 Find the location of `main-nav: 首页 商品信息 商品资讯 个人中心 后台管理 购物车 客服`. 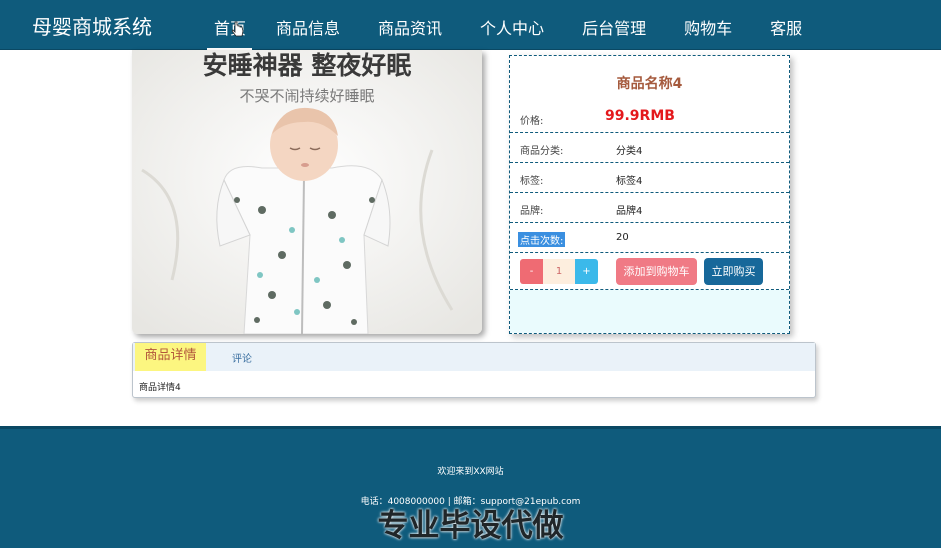

main-nav: 首页 商品信息 商品资讯 个人中心 后台管理 购物车 客服 is located at coordinates (527, 27).